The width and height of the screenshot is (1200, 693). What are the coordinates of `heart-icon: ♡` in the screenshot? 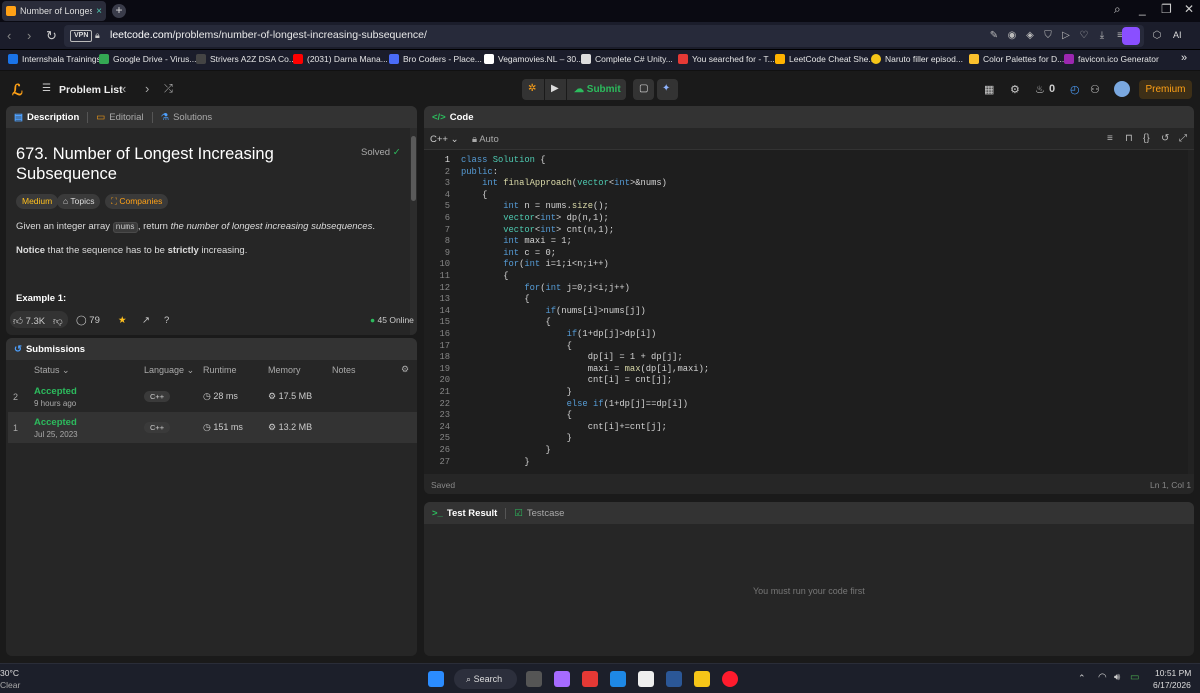 It's located at (1084, 36).